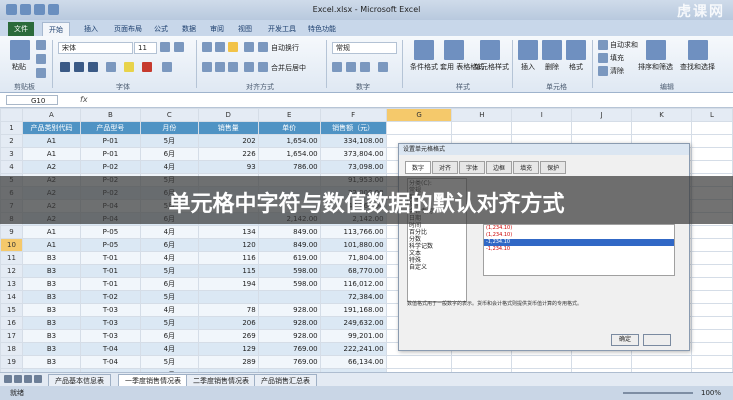  I want to click on table-cell: 334,108.00, so click(353, 141).